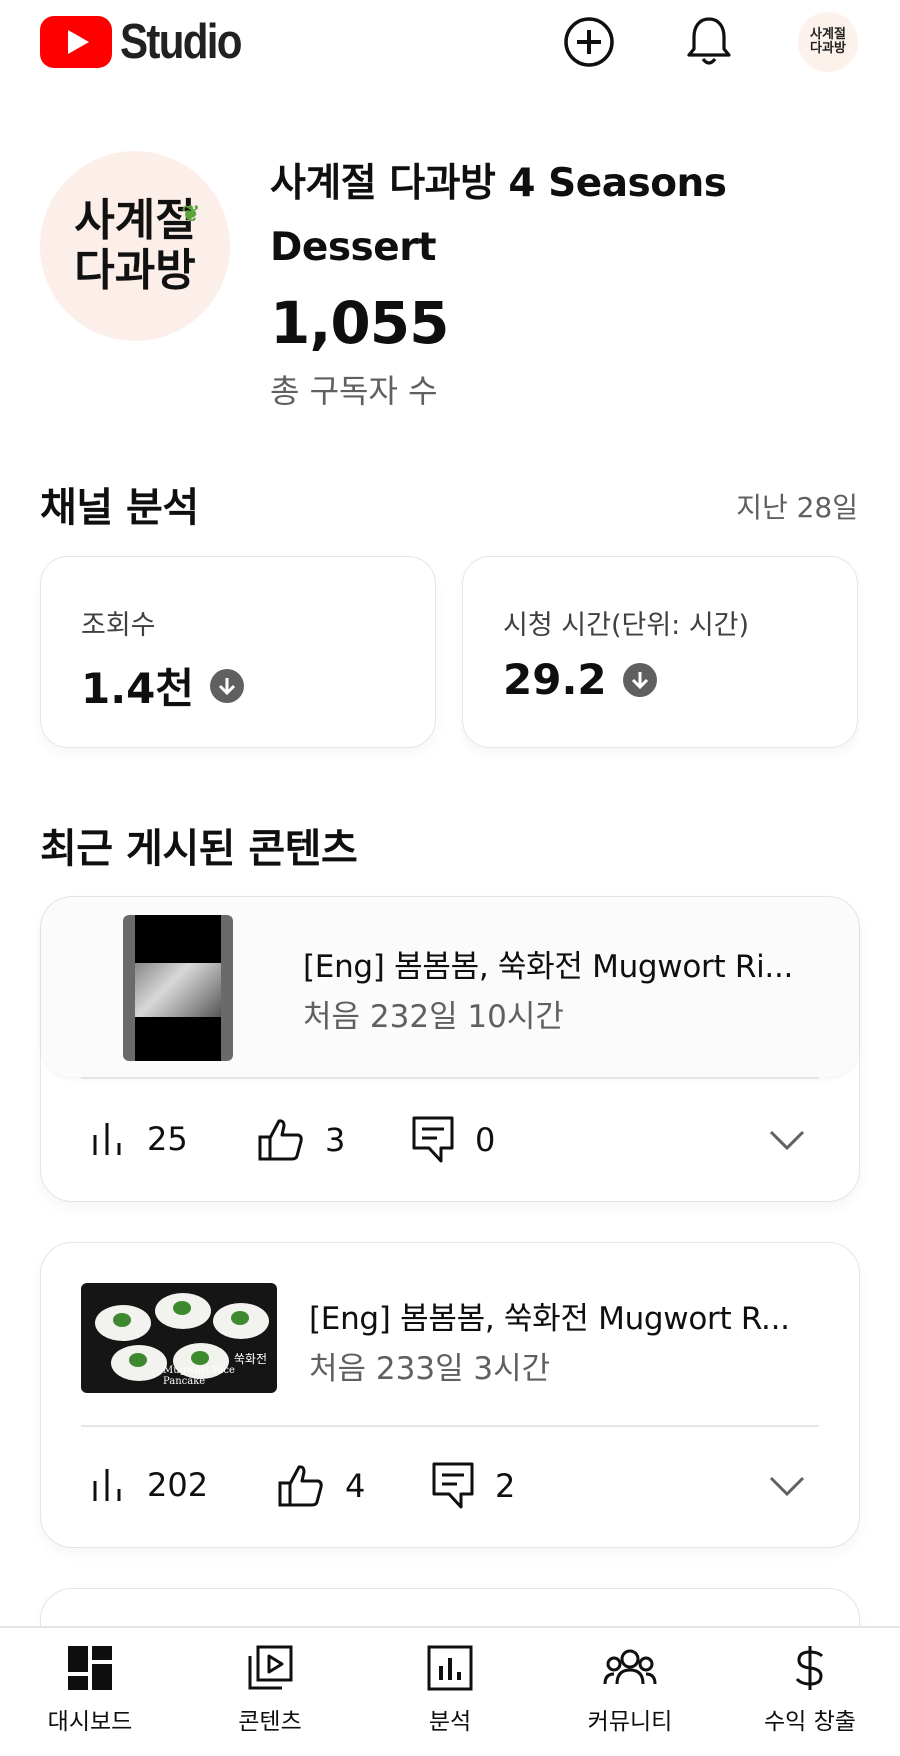 The height and width of the screenshot is (1756, 900). I want to click on likes-count: 4, so click(355, 1486).